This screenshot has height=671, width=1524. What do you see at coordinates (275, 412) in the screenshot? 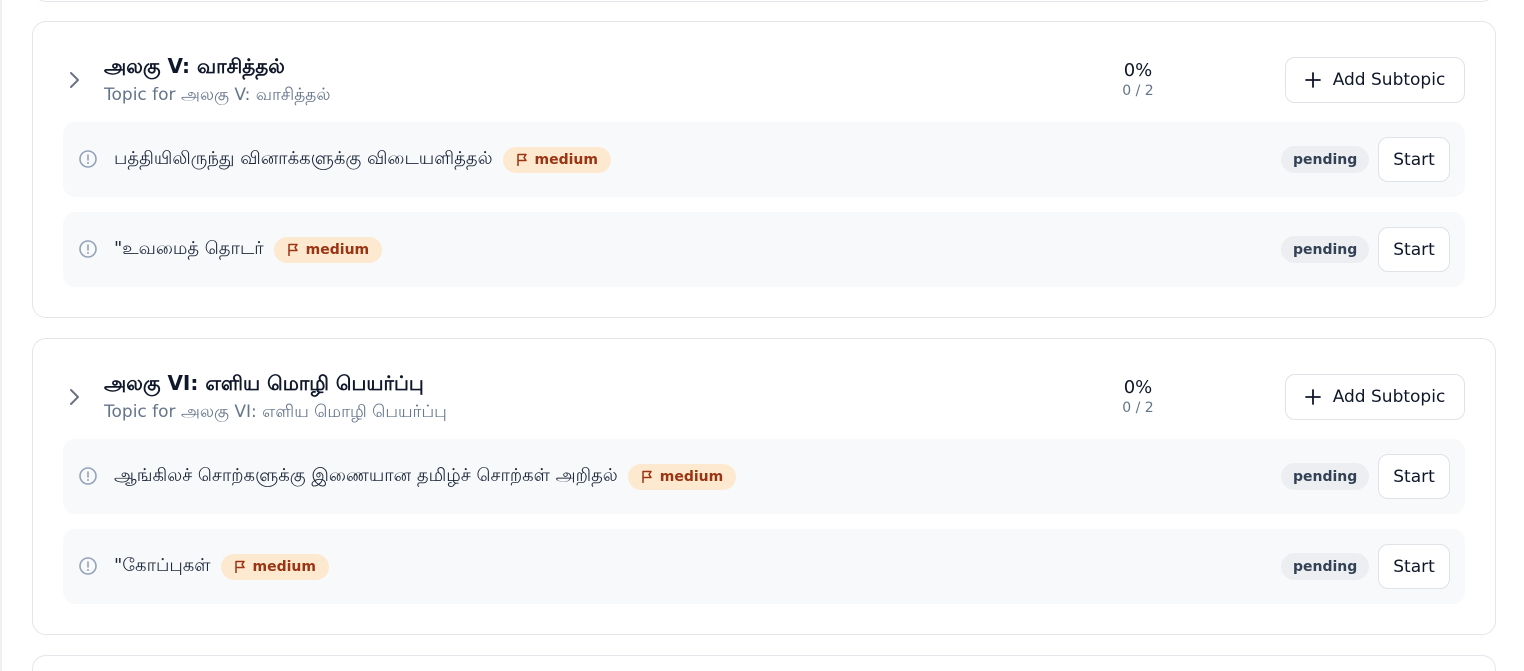
I see `topic-subtitle: Topic for அலகு VI: எளிய மொழி பெயர்ப்பு` at bounding box center [275, 412].